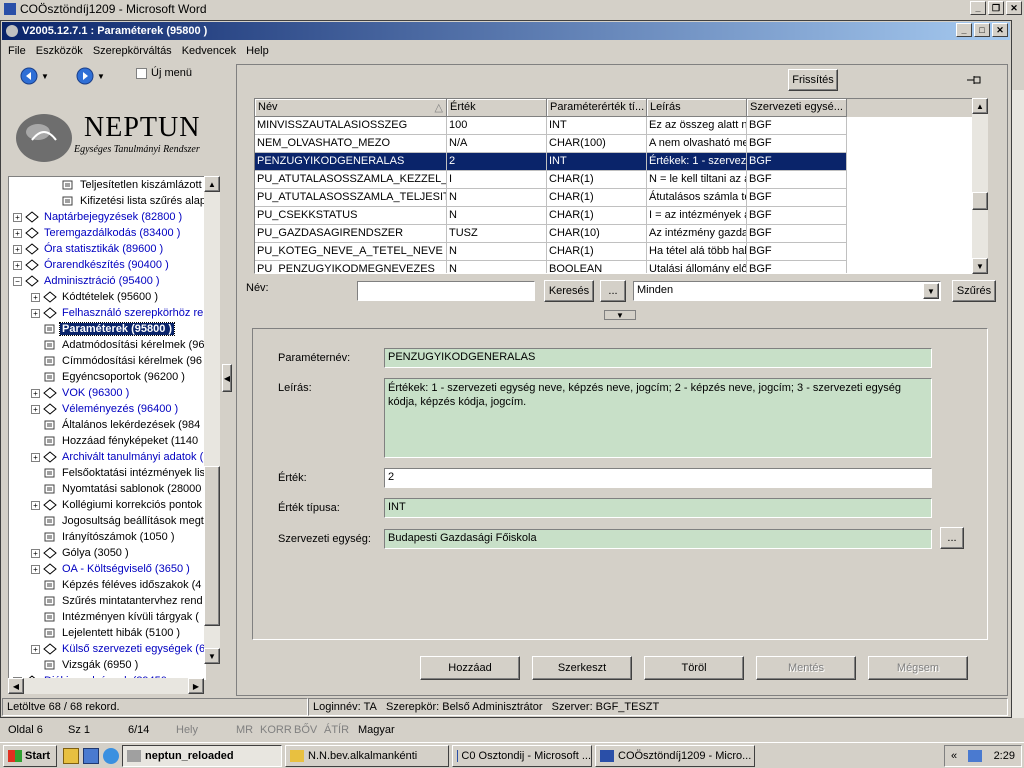 This screenshot has width=1024, height=768. What do you see at coordinates (106, 686) in the screenshot?
I see `tree-horizontal-scrollbar: ◀ ▶` at bounding box center [106, 686].